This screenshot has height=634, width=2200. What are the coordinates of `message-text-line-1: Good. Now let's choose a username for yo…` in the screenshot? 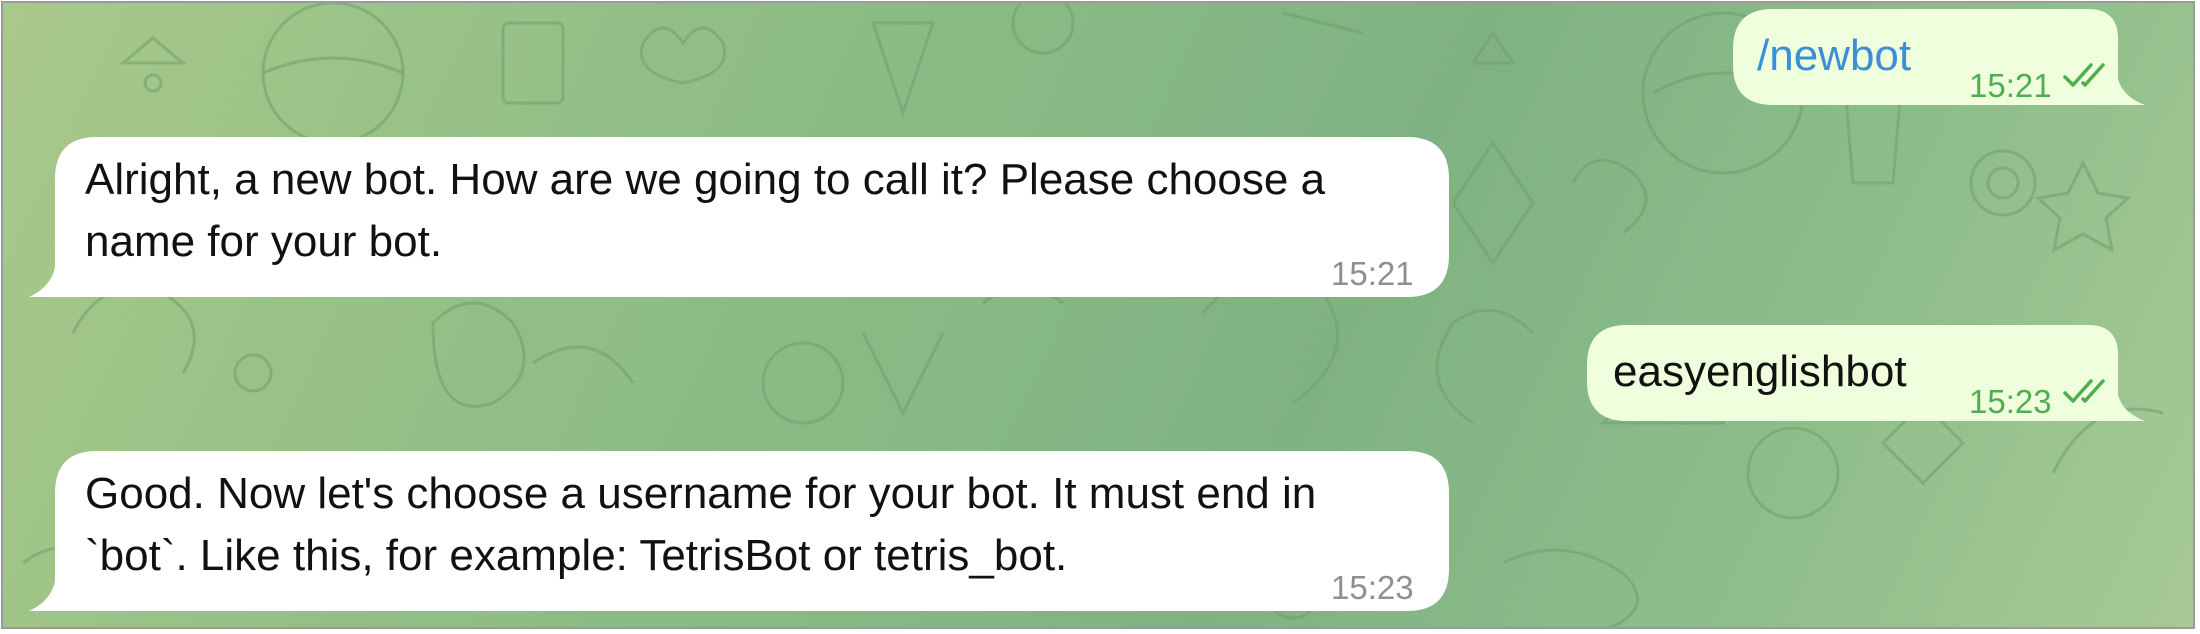 It's located at (701, 493).